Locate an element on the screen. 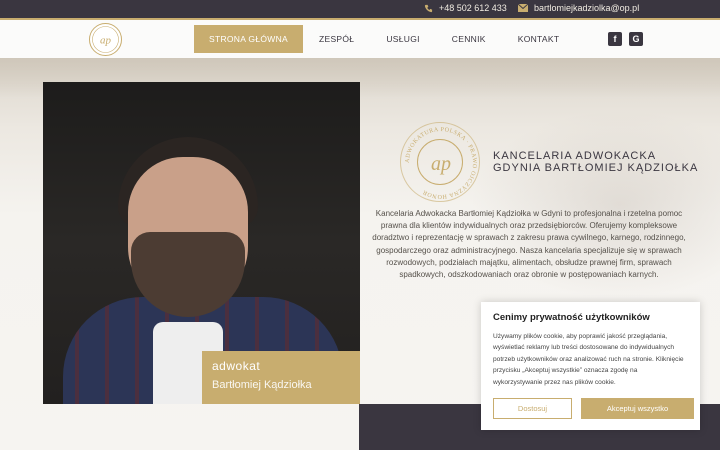 The image size is (720, 450). headline-line-1: KANCELARIA ADWOKACKA is located at coordinates (575, 156).